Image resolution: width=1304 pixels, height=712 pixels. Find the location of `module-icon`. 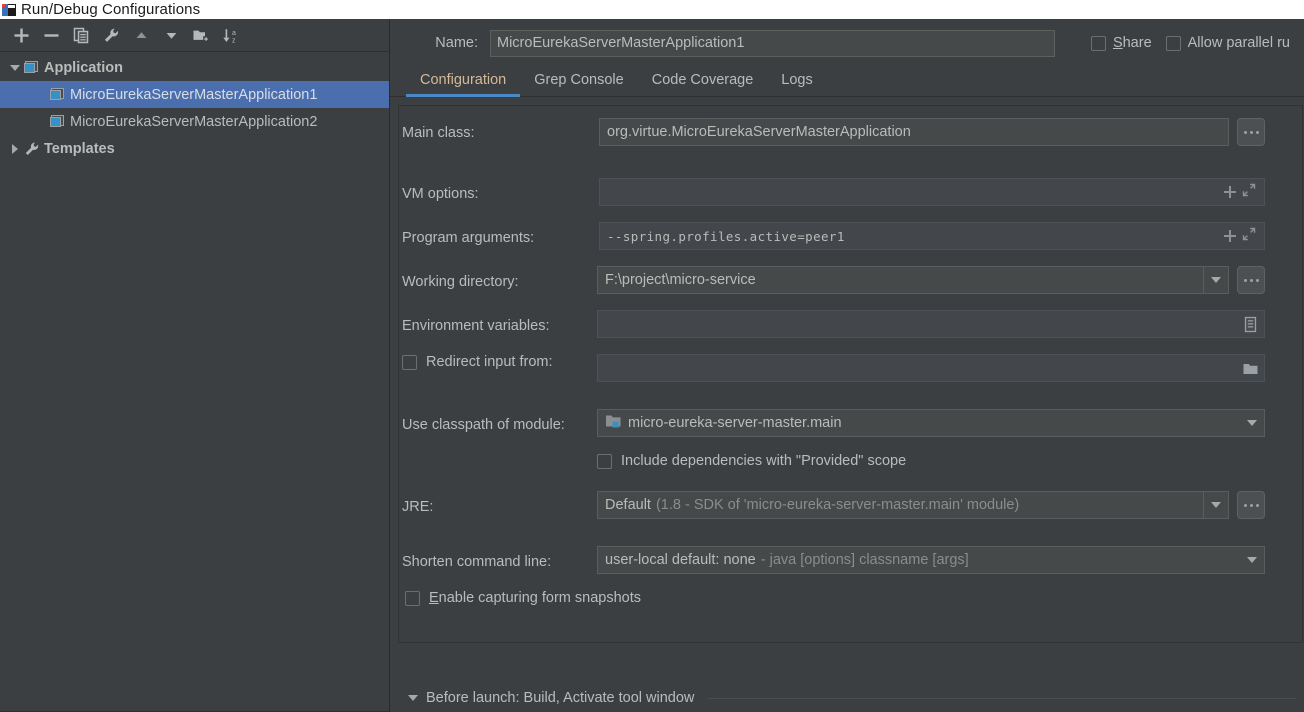

module-icon is located at coordinates (613, 423).